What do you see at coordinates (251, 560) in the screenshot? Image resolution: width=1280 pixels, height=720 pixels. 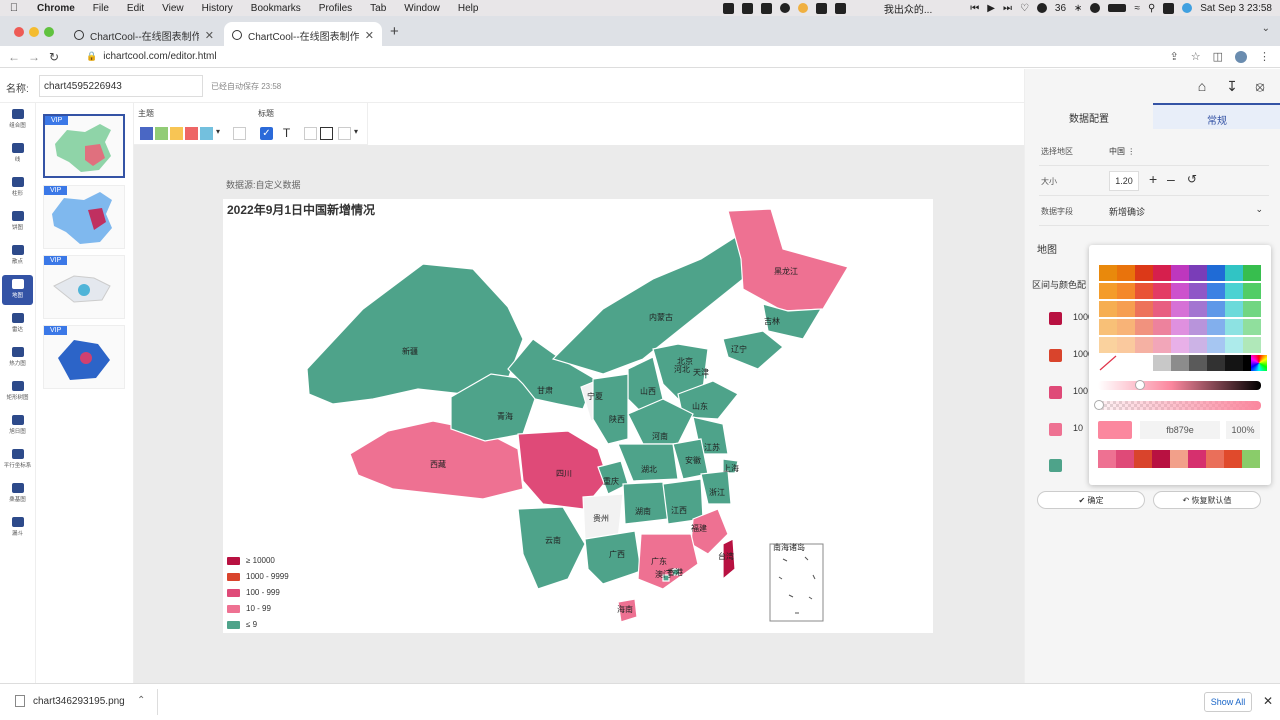 I see `legend-item: ≥ 10000` at bounding box center [251, 560].